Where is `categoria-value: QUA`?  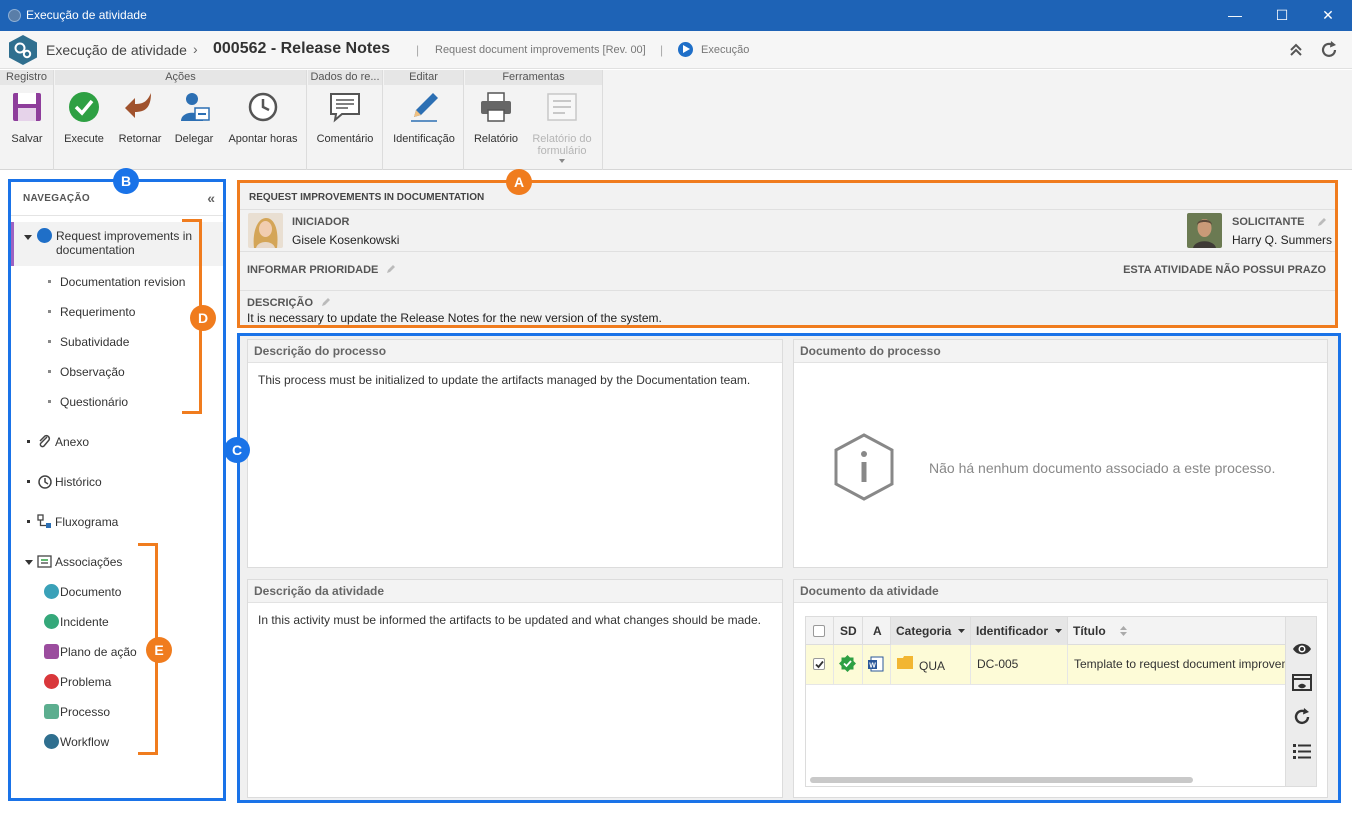 categoria-value: QUA is located at coordinates (932, 666).